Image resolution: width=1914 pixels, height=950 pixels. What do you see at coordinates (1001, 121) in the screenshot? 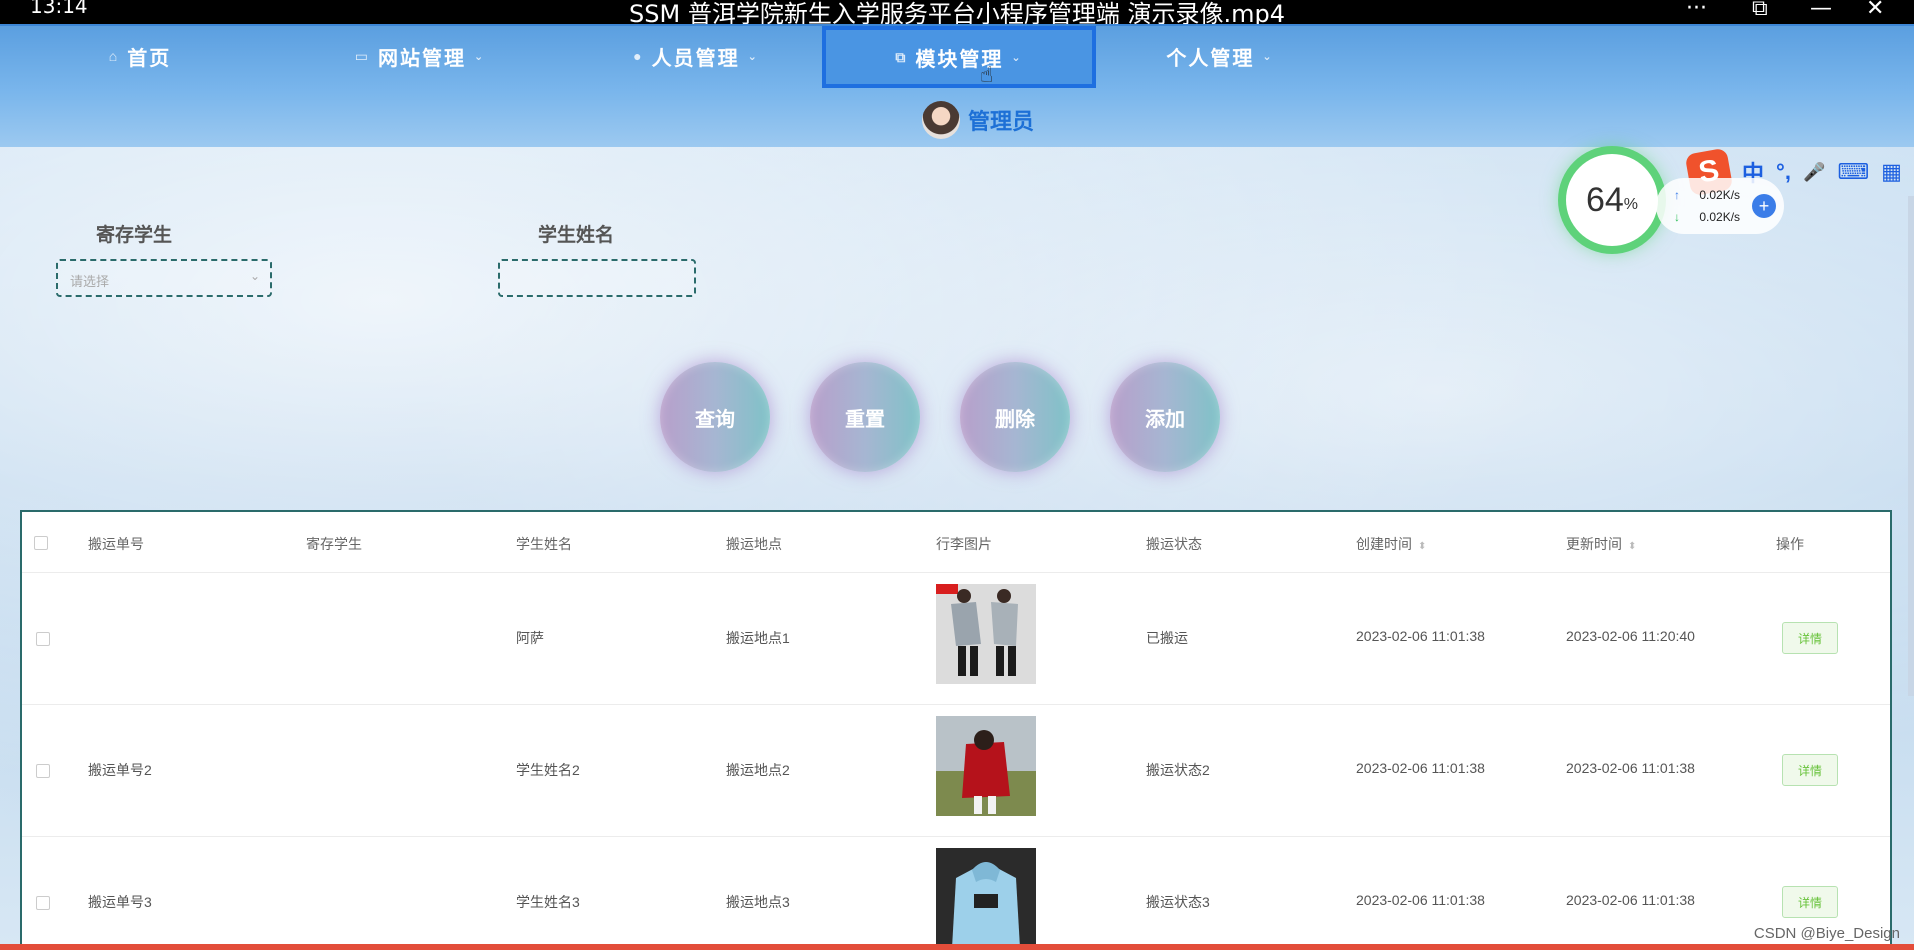
I see `user-name: 管理员` at bounding box center [1001, 121].